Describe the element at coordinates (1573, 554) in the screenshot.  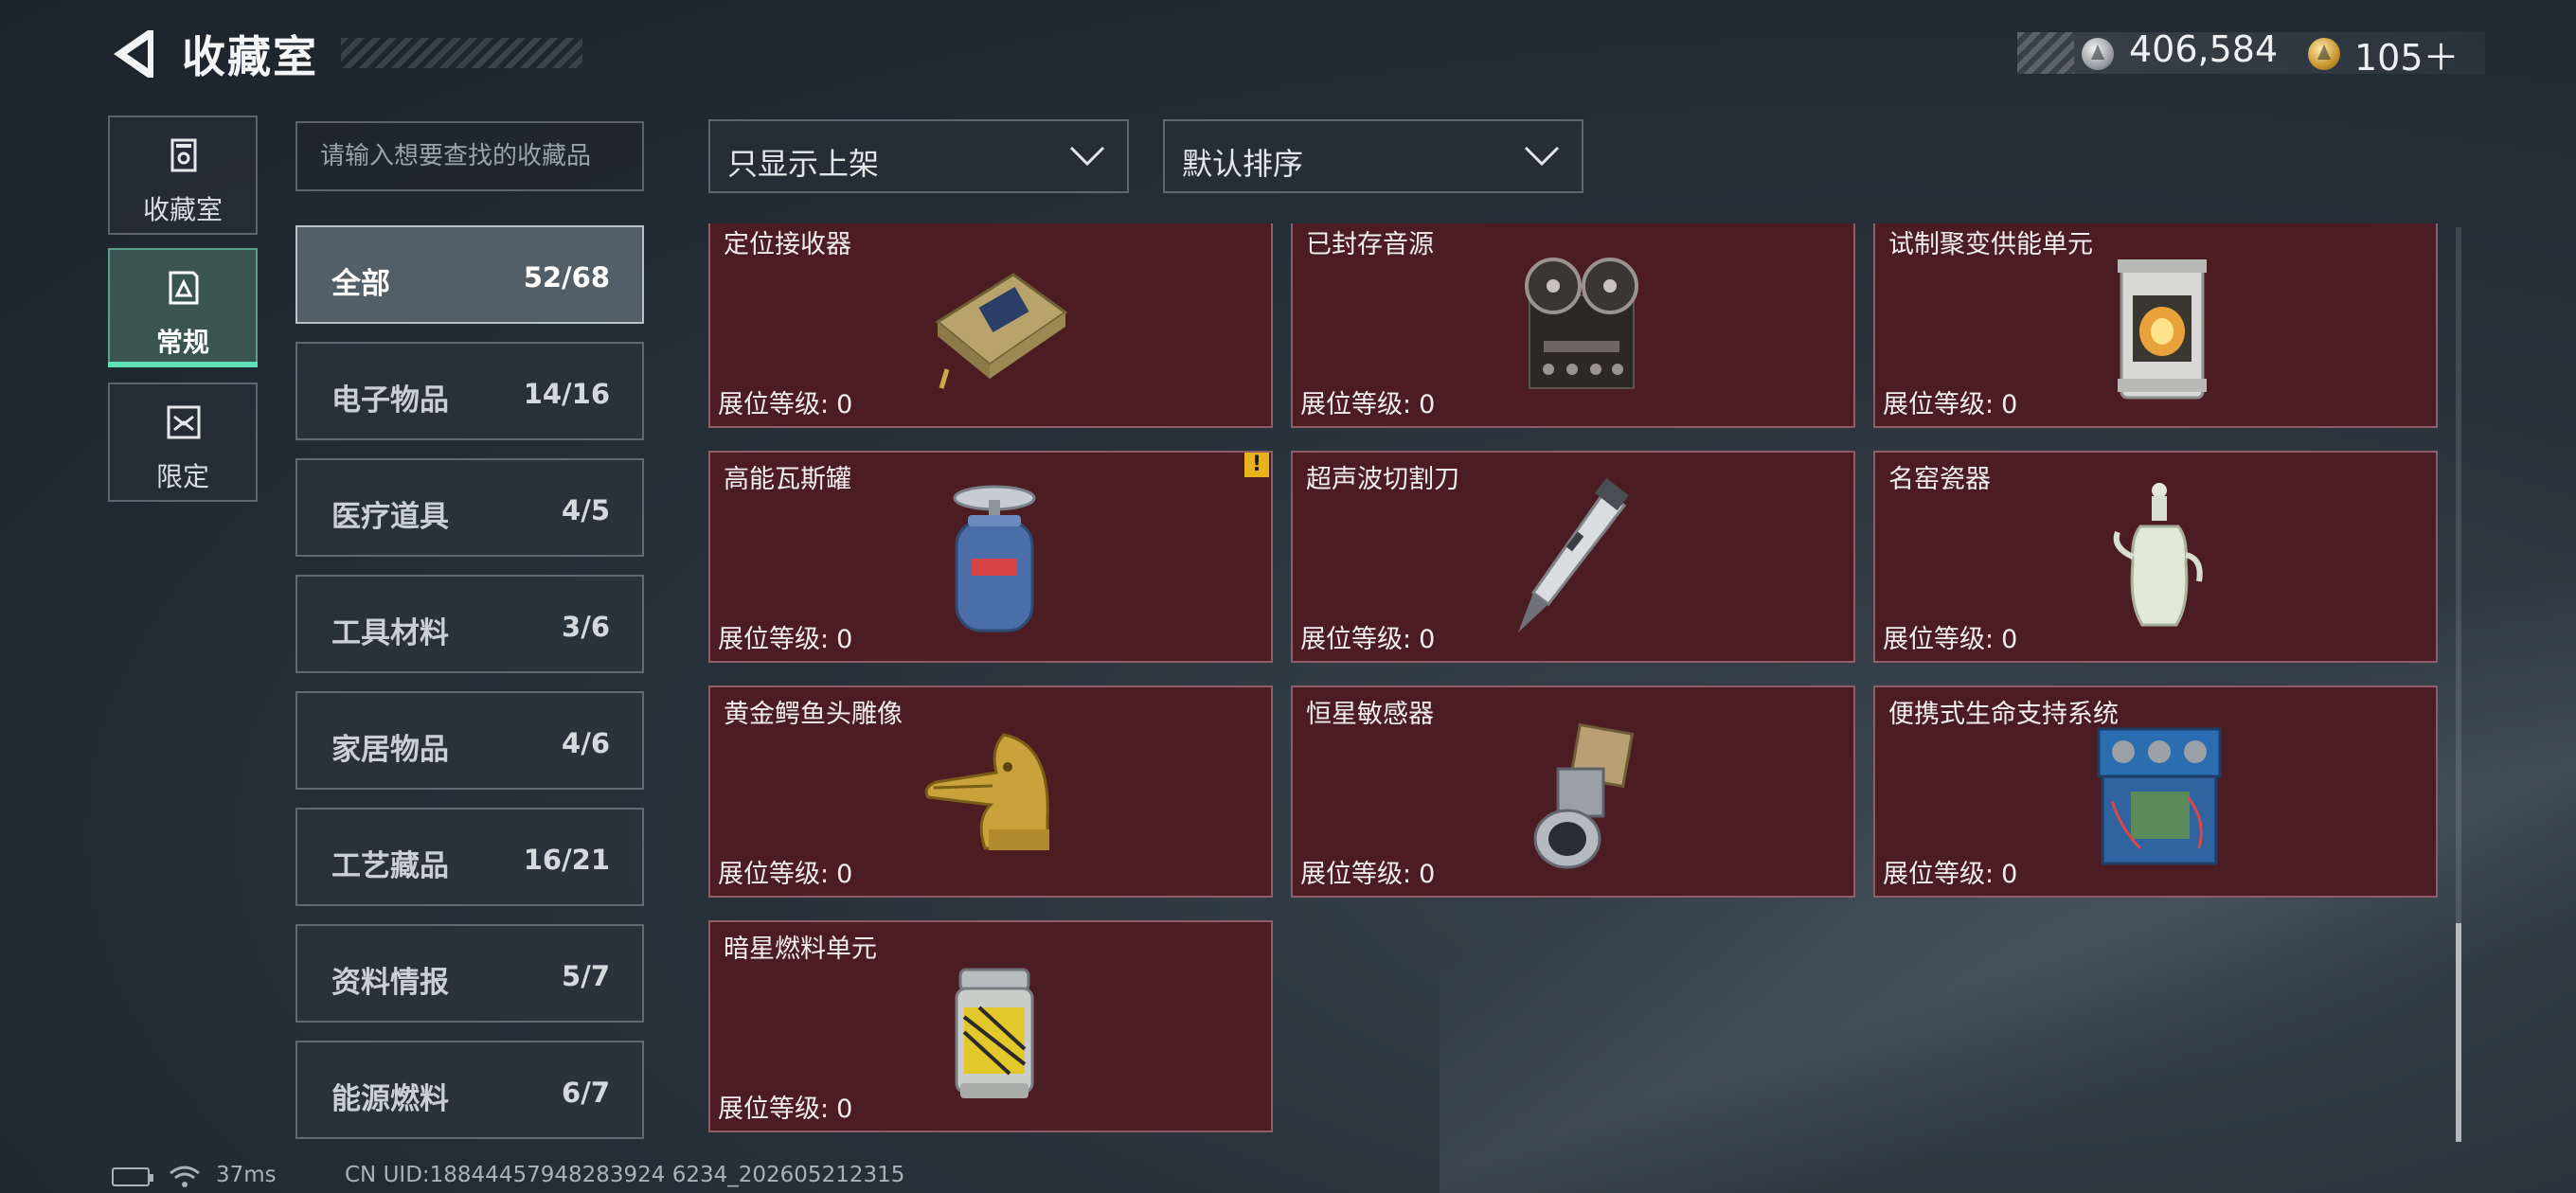
I see `ultrasonic-cutter-icon` at that location.